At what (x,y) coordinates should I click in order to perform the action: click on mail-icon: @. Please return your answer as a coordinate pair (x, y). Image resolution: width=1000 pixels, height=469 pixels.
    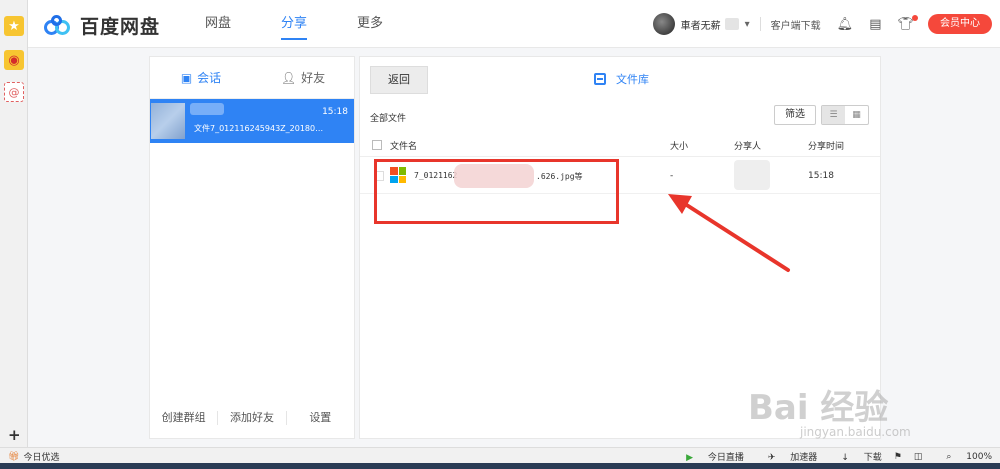
    Looking at the image, I should click on (14, 92).